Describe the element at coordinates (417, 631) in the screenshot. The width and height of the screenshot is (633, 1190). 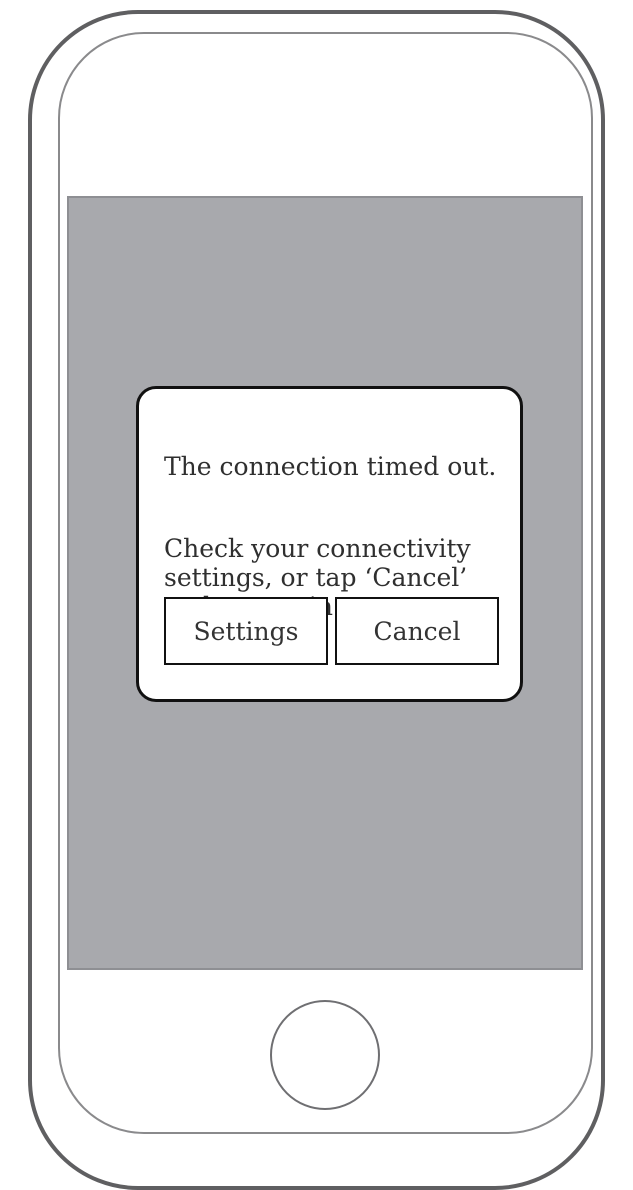
I see `cancel-button: Cancel` at that location.